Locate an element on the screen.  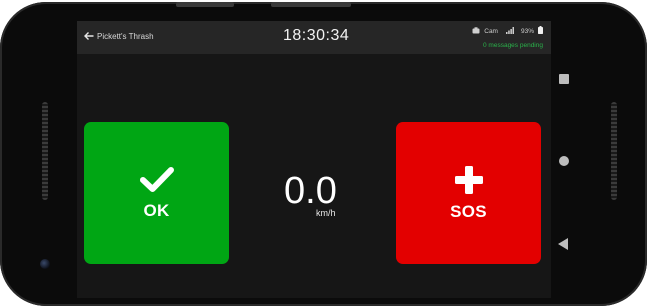
arrow-left-icon is located at coordinates (89, 36).